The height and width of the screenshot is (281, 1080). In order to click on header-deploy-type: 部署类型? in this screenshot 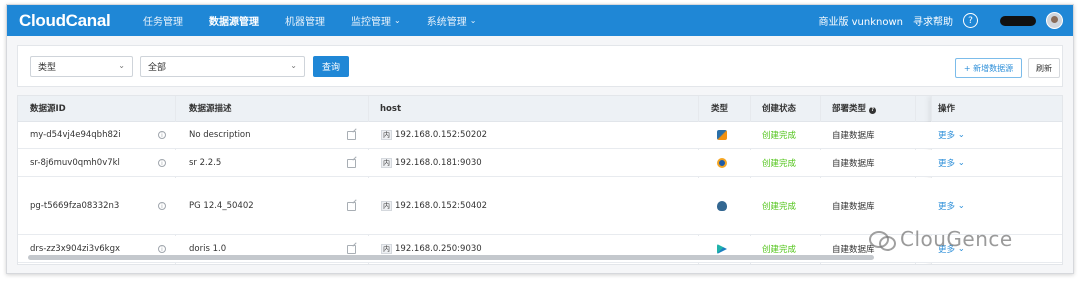, I will do `click(854, 109)`.